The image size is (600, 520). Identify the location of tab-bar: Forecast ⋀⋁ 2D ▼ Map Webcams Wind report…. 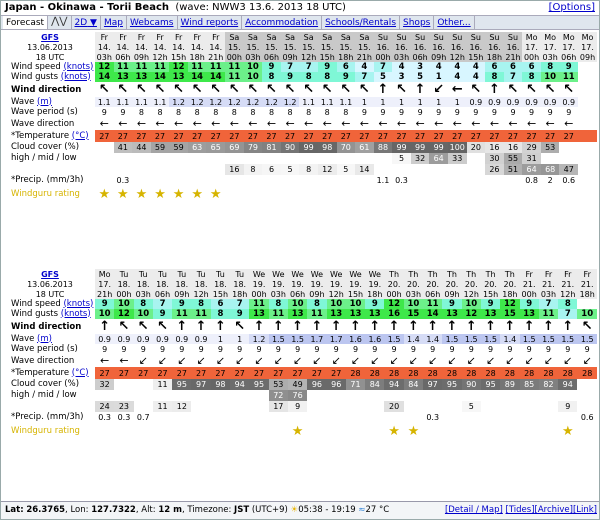
(300, 22).